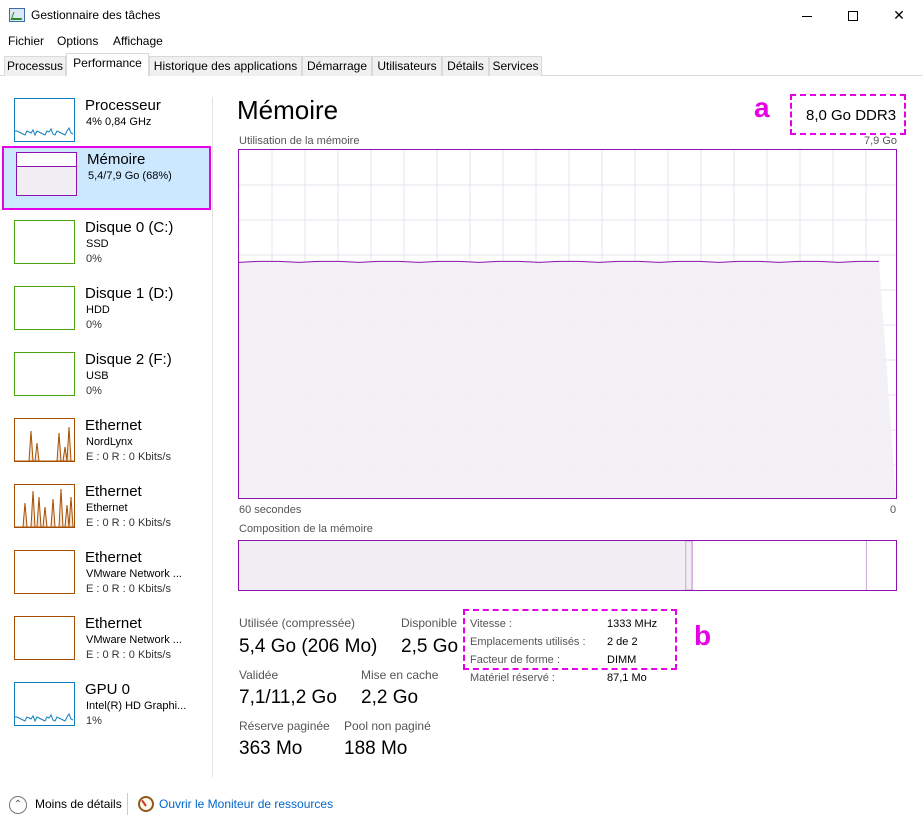  What do you see at coordinates (17, 15) in the screenshot?
I see `task-manager-icon` at bounding box center [17, 15].